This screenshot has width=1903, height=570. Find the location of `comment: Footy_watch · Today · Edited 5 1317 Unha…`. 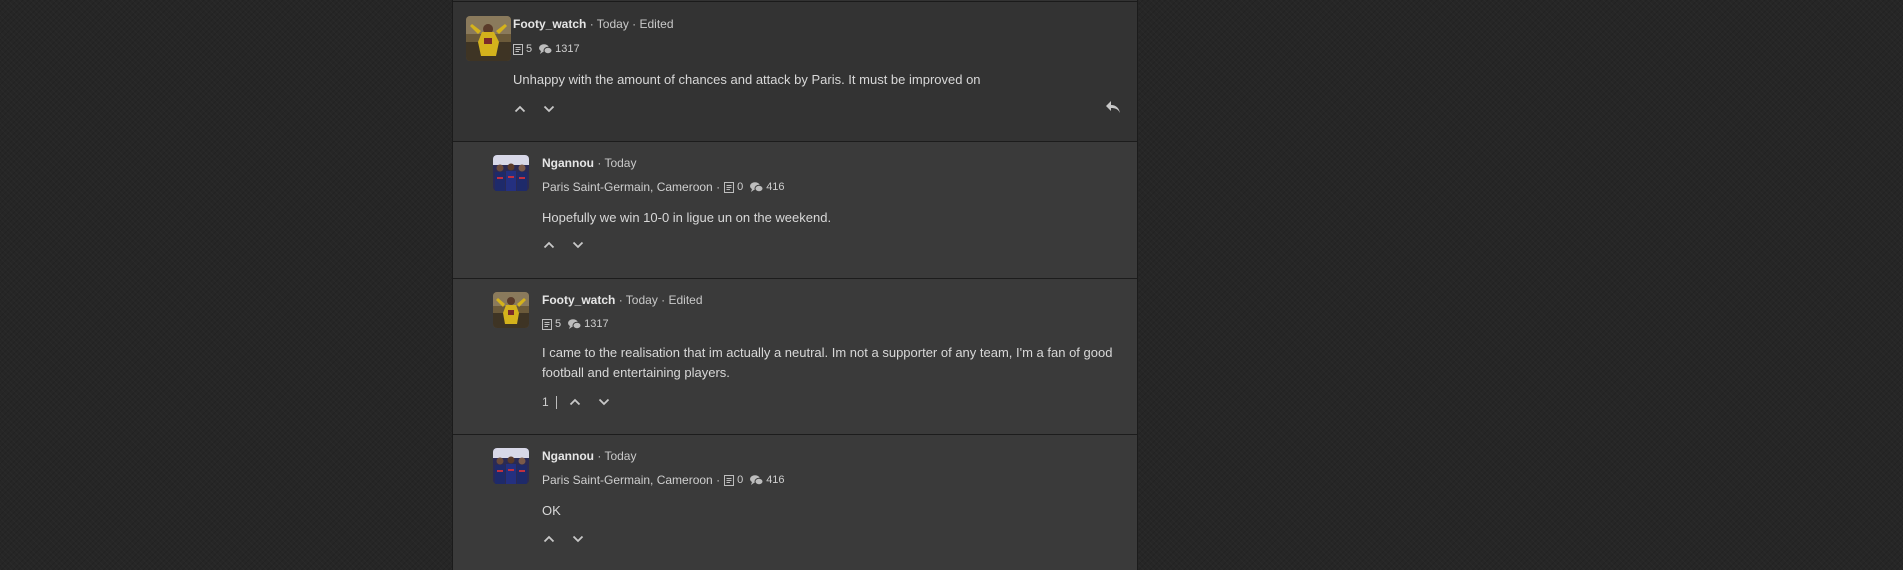

comment: Footy_watch · Today · Edited 5 1317 Unha… is located at coordinates (795, 71).